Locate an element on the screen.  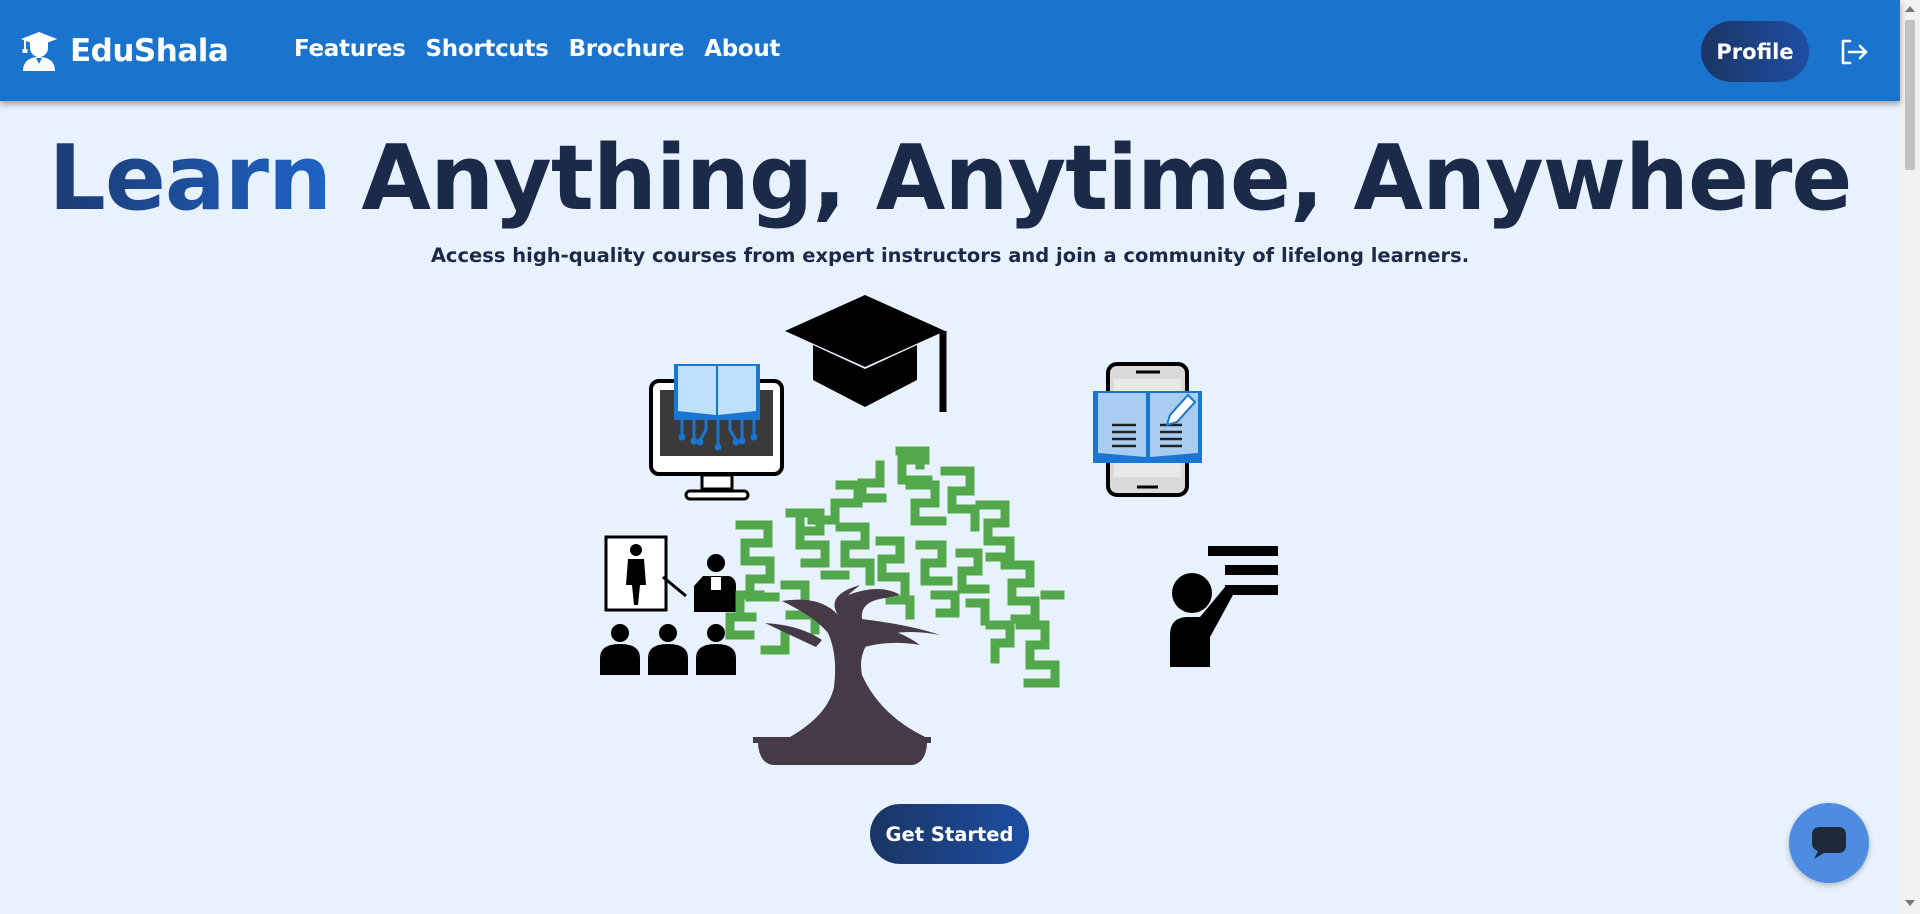
get-started-button: Get Started is located at coordinates (949, 834).